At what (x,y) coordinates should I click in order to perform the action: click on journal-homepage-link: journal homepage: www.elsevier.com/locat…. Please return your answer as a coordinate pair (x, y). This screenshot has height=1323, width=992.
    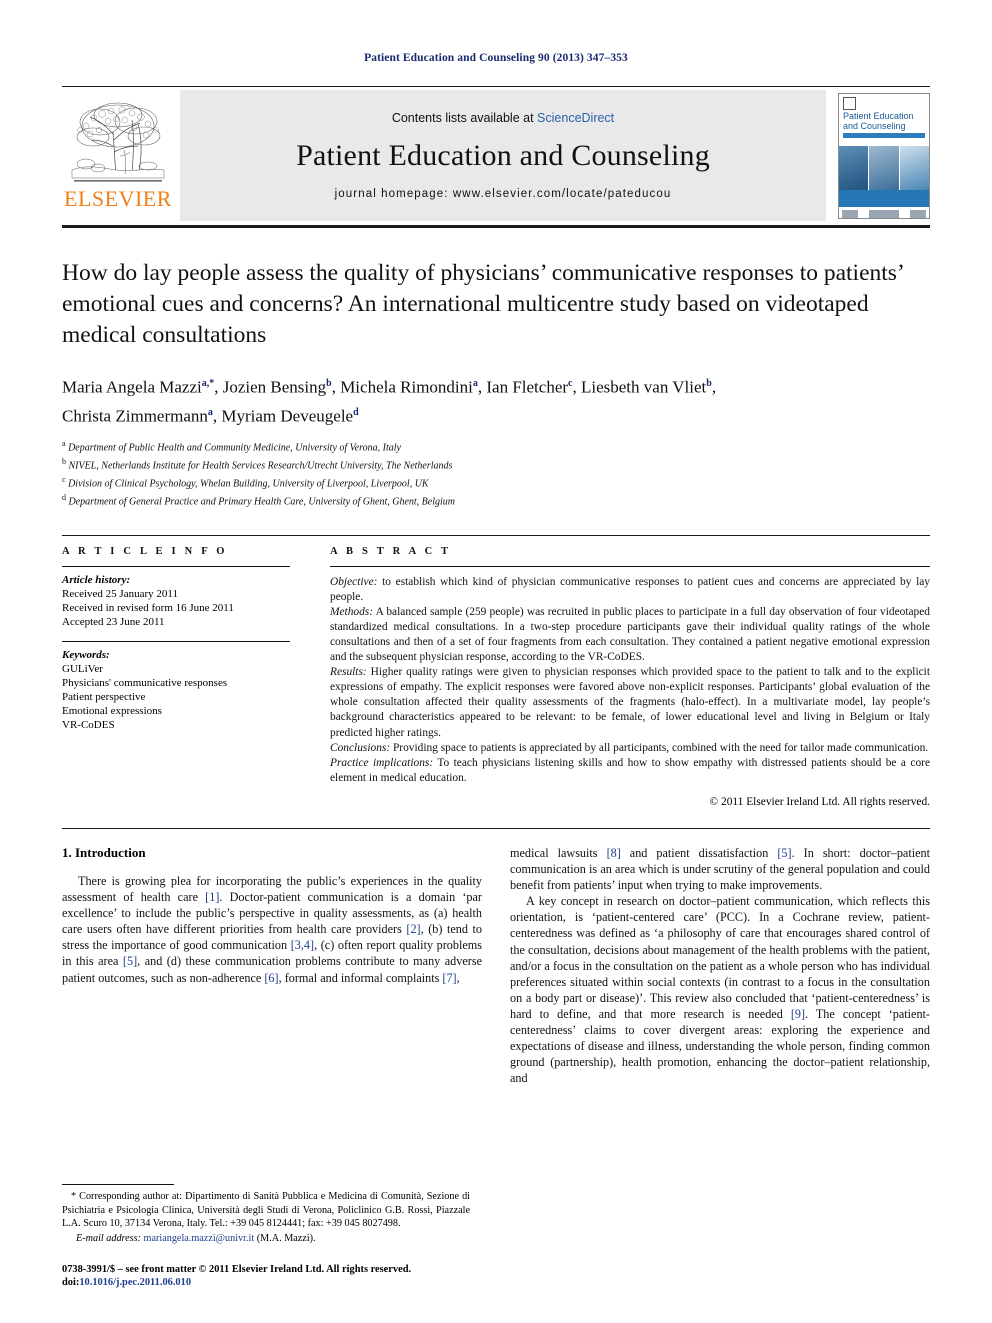
    Looking at the image, I should click on (503, 194).